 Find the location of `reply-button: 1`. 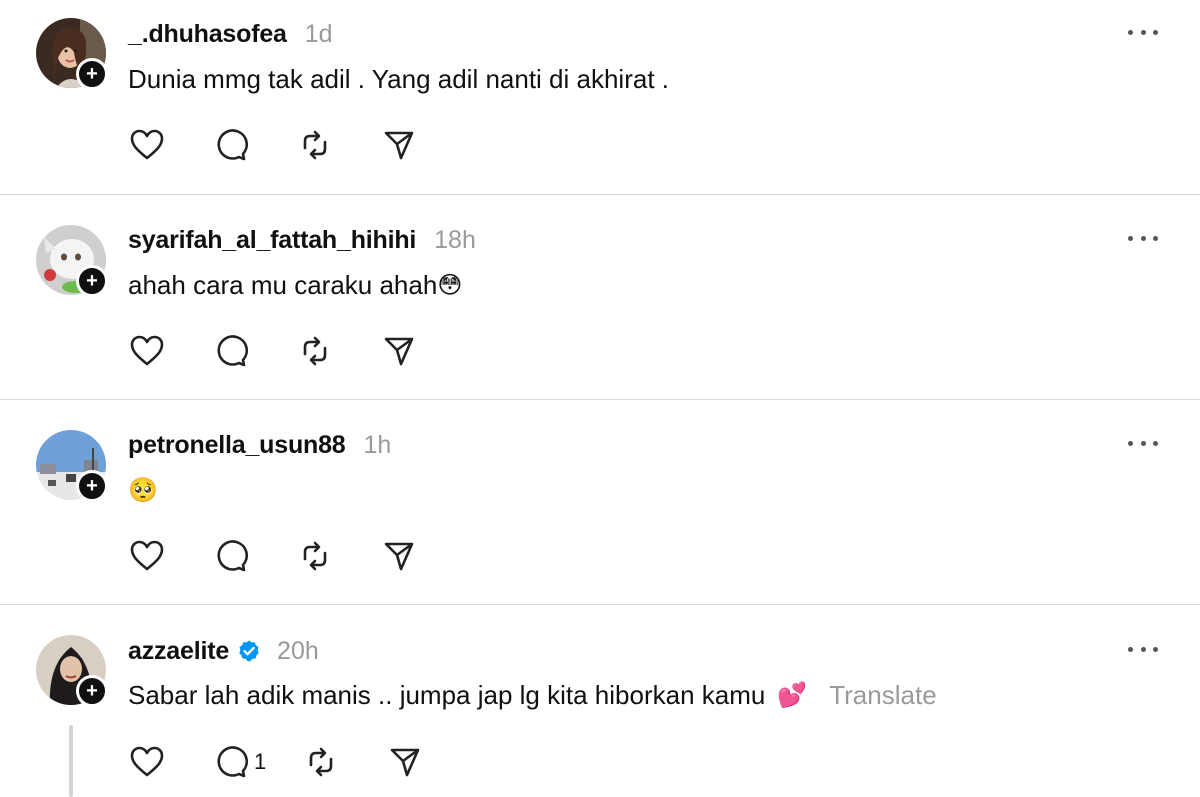

reply-button: 1 is located at coordinates (239, 762).